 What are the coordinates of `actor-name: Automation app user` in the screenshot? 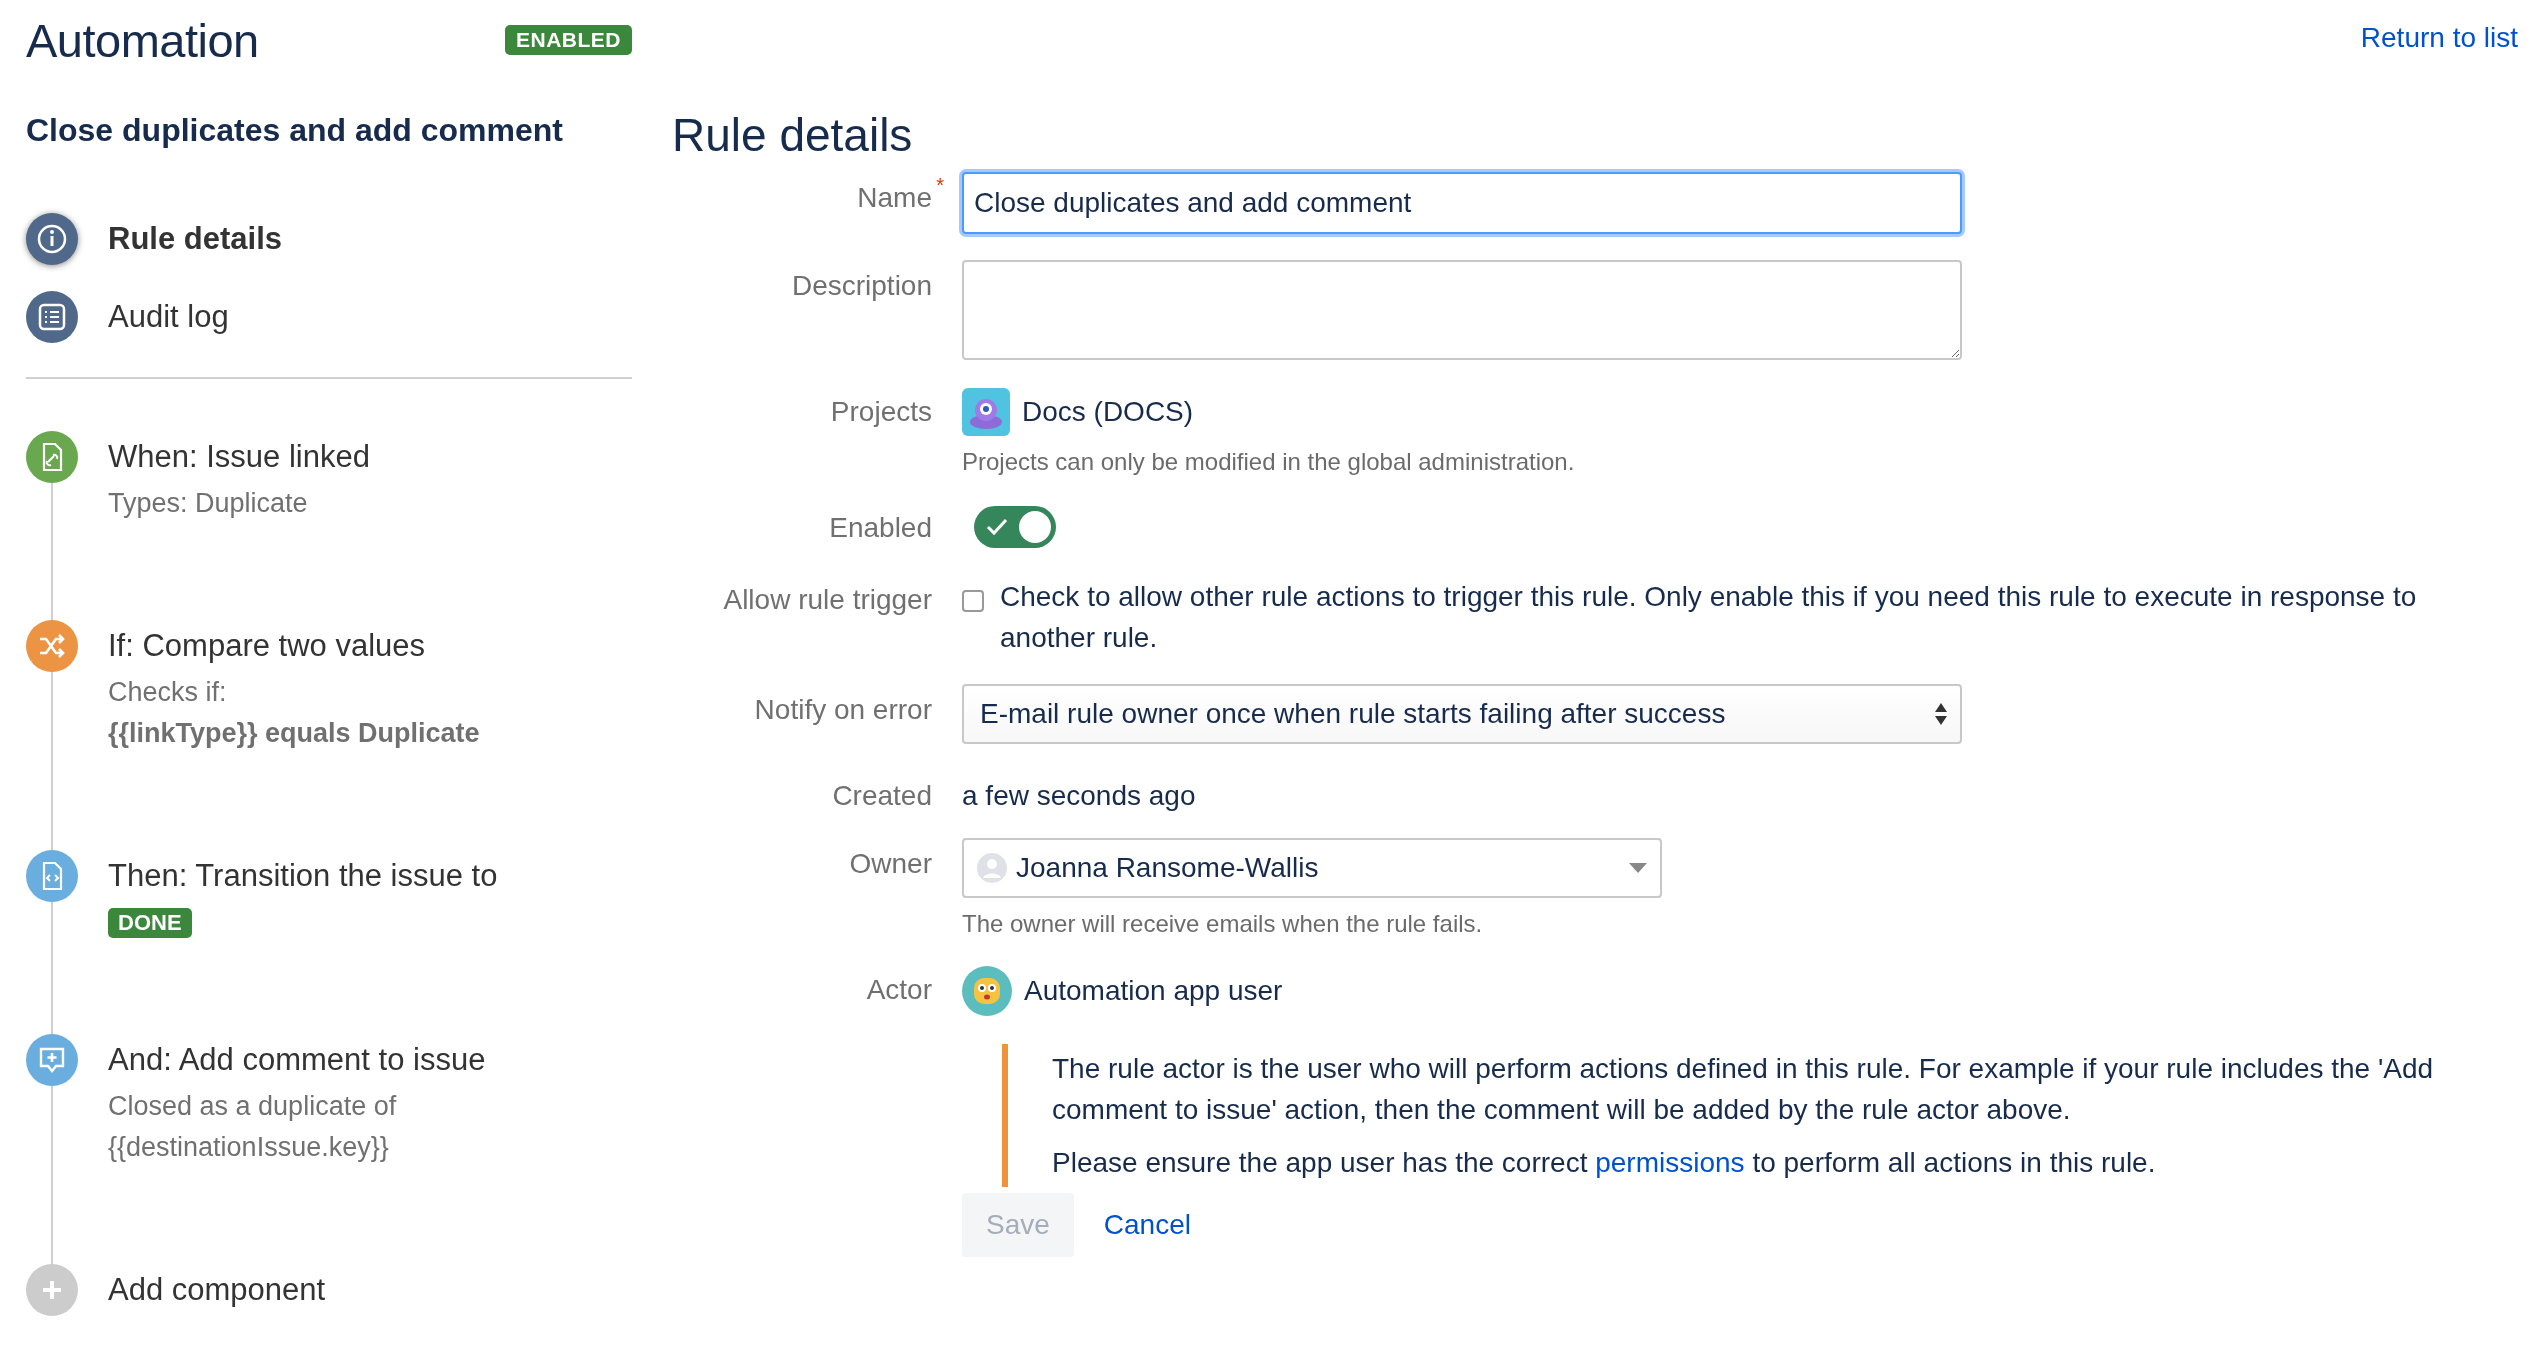 It's located at (1153, 991).